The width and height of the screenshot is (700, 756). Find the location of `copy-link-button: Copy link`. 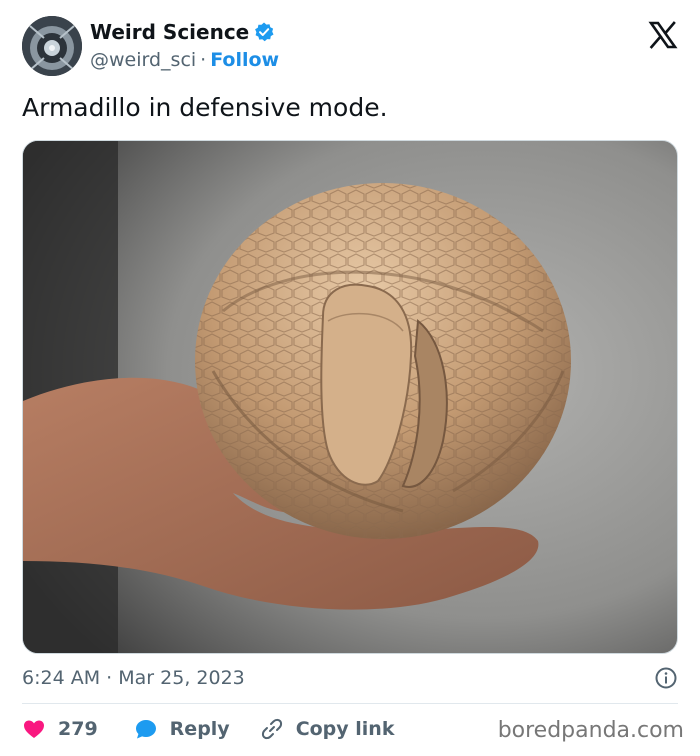

copy-link-button: Copy link is located at coordinates (327, 729).